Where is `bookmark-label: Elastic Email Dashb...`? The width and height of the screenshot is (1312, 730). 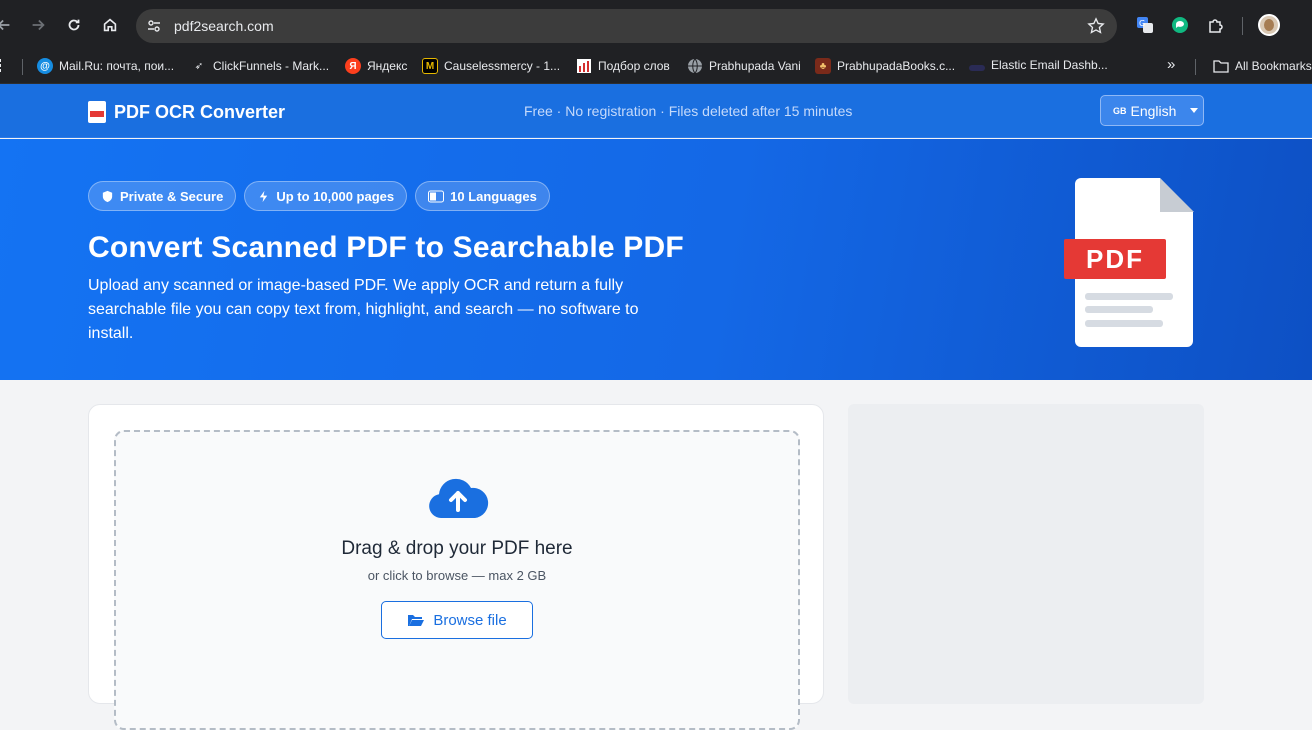 bookmark-label: Elastic Email Dashb... is located at coordinates (1049, 65).